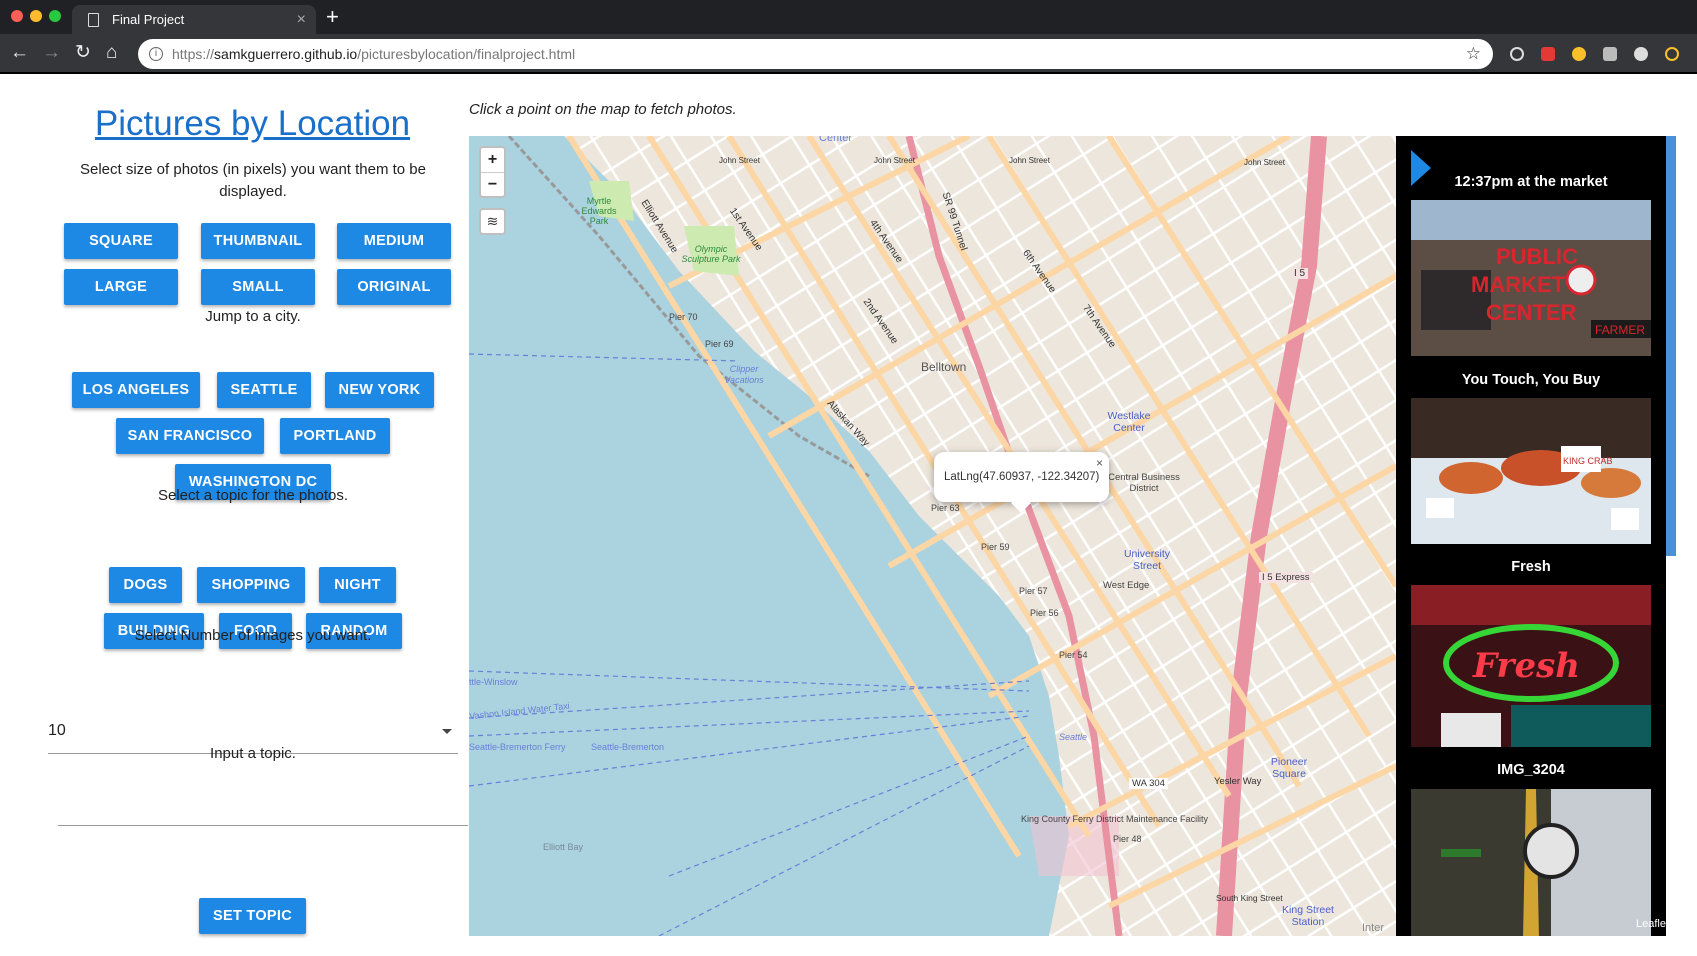  I want to click on city-button-seattle: SEATTLE, so click(264, 390).